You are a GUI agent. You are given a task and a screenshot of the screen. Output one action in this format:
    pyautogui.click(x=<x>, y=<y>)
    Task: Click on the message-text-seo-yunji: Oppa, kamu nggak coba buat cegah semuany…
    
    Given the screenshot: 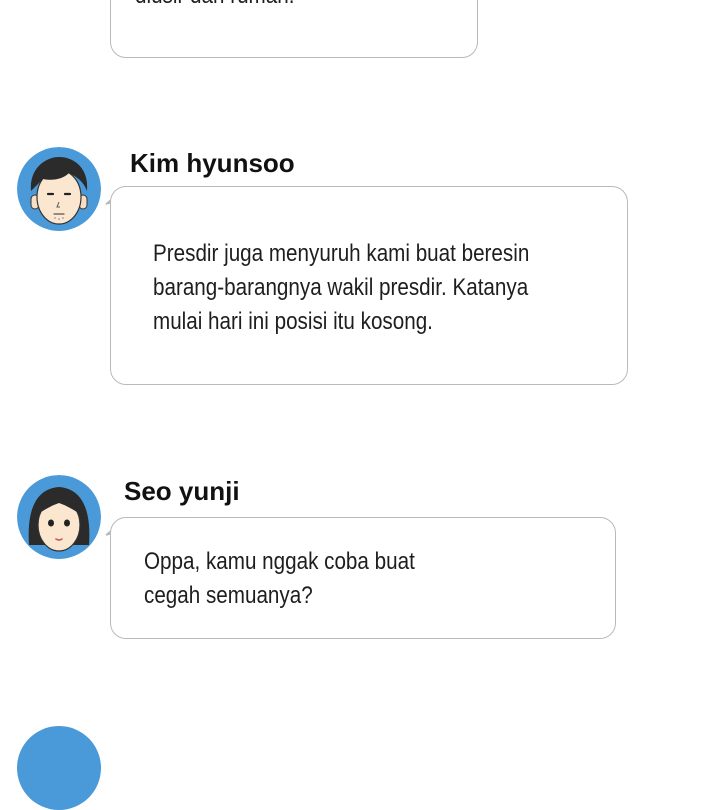 What is the action you would take?
    pyautogui.click(x=279, y=578)
    